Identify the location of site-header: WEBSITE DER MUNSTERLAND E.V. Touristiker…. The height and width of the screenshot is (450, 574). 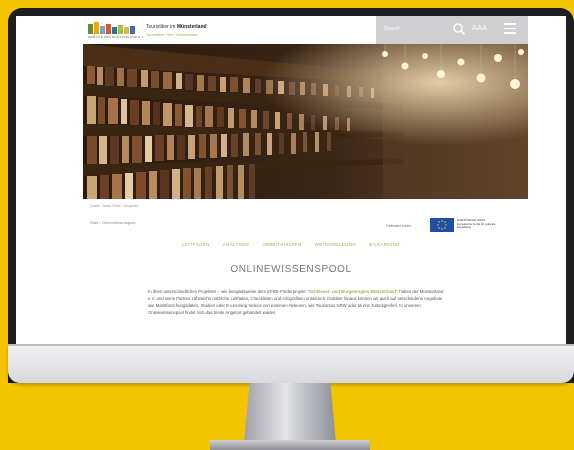
(291, 30).